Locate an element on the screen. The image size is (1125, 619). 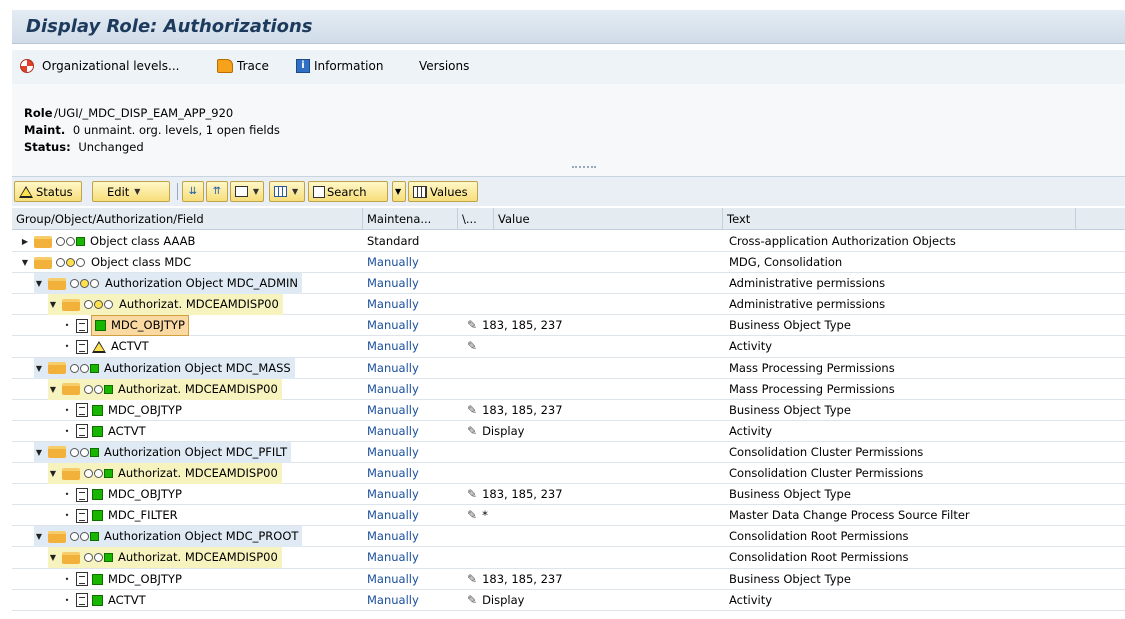
text-cell: Business Object Type is located at coordinates (790, 494).